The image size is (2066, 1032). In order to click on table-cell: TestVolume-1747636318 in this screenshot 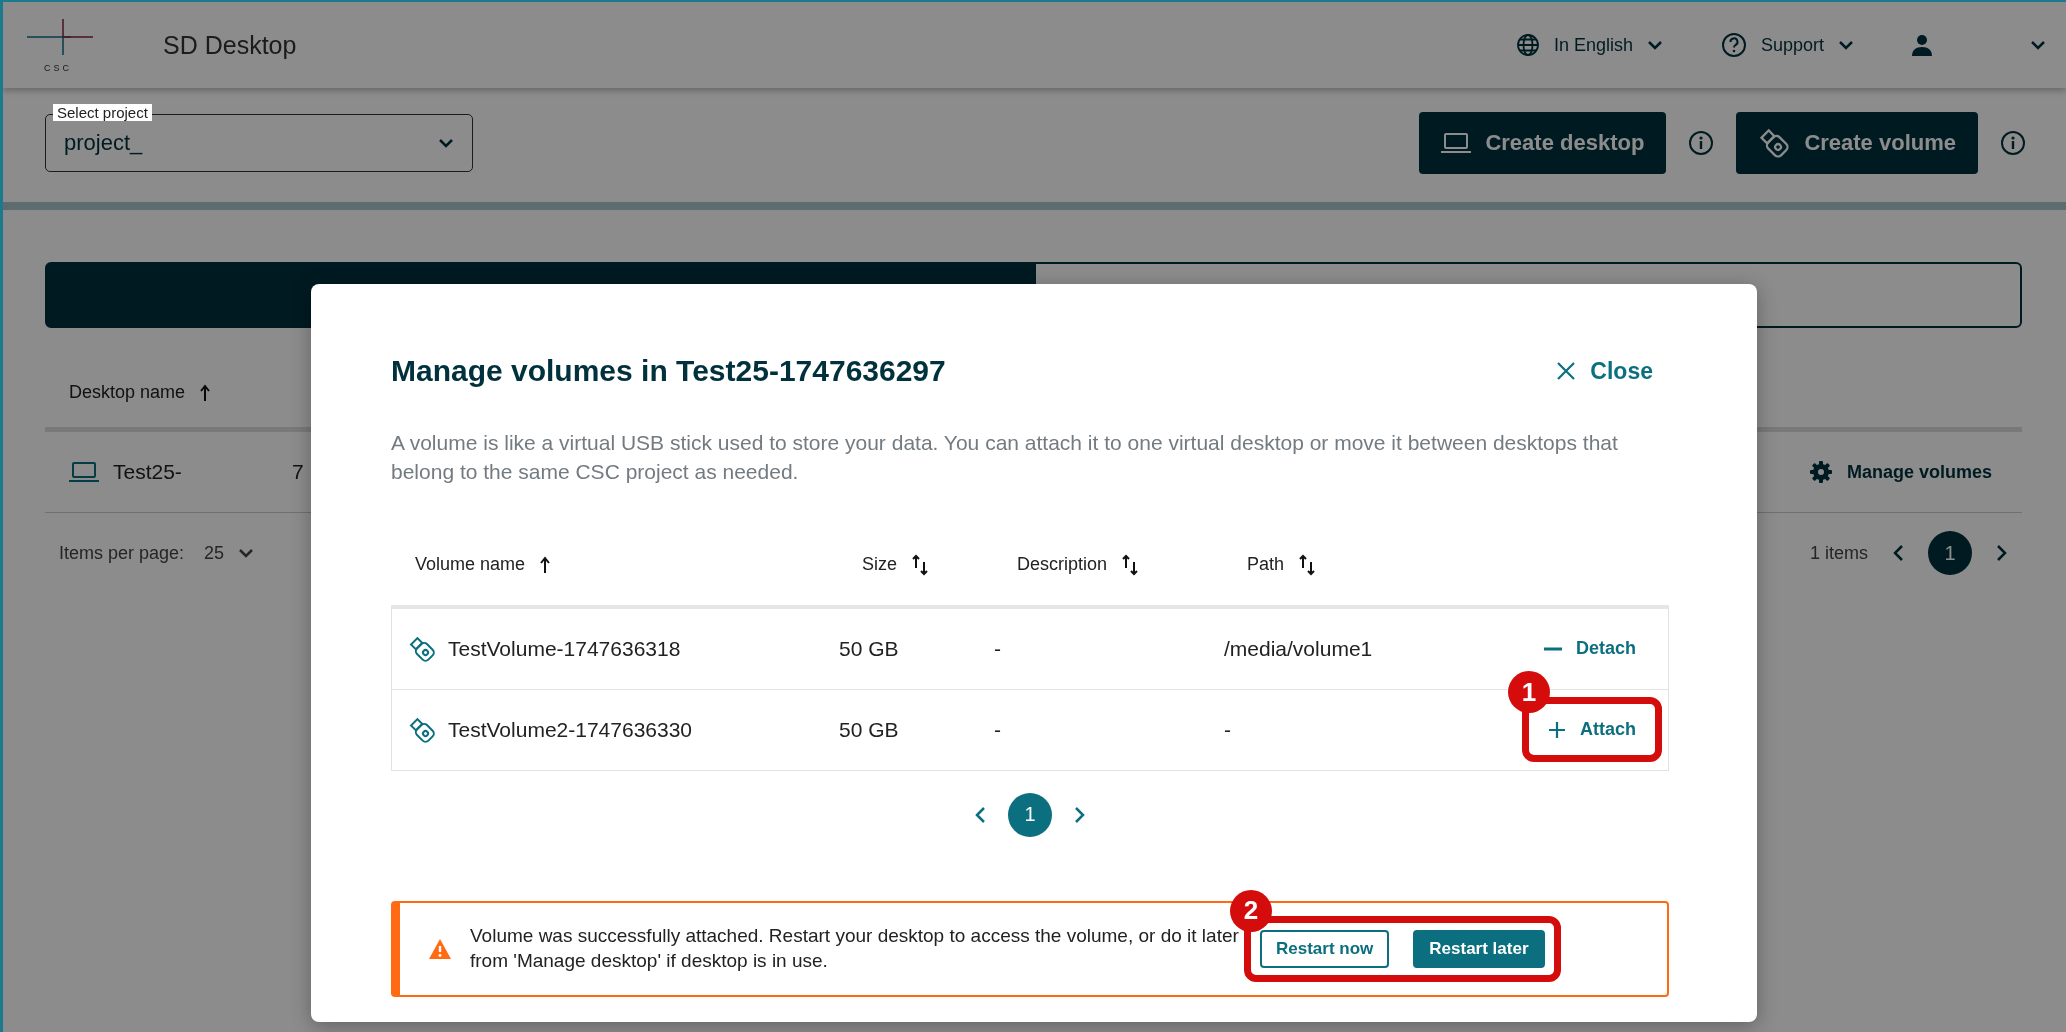, I will do `click(564, 648)`.